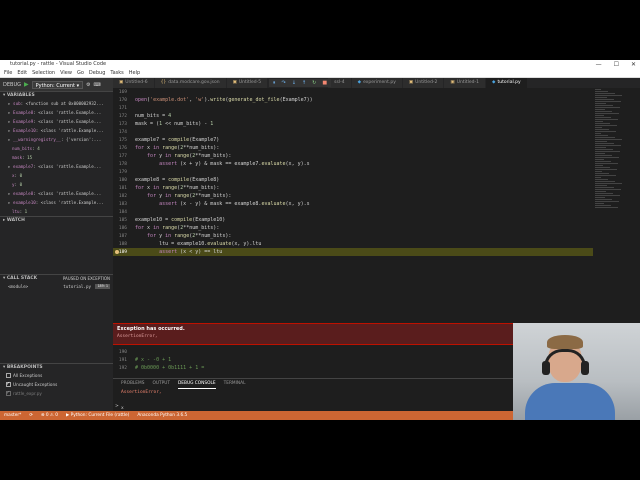 The image size is (640, 480). I want to click on code-line: 174, so click(353, 132).